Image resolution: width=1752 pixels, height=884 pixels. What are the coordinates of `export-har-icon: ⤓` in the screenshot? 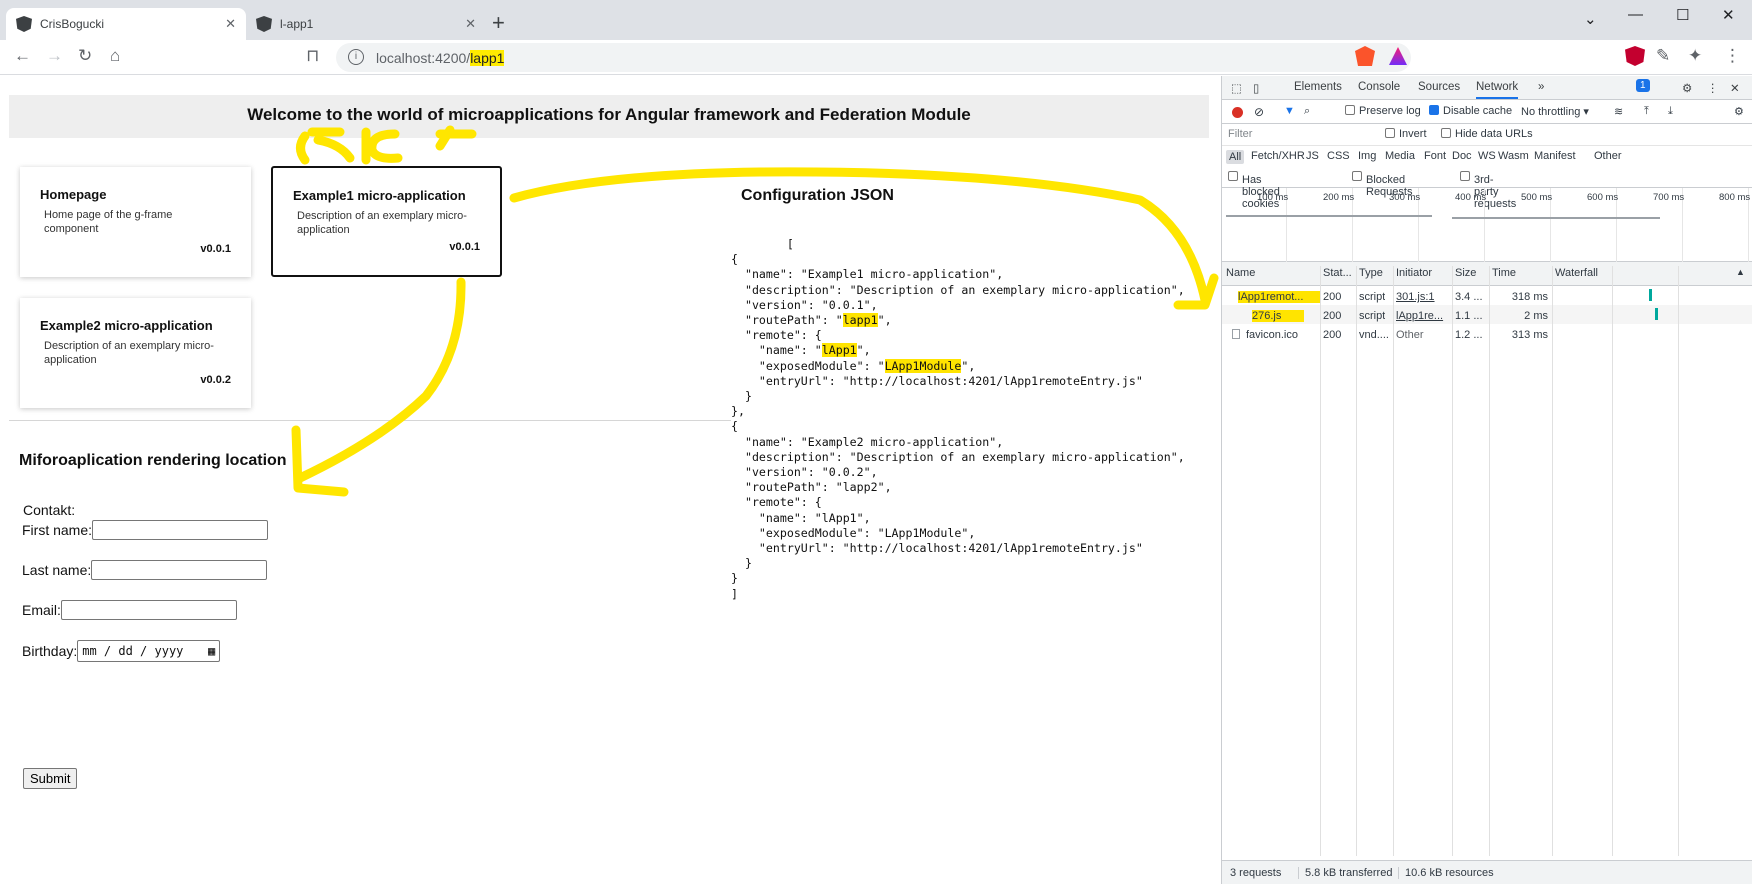 It's located at (1670, 111).